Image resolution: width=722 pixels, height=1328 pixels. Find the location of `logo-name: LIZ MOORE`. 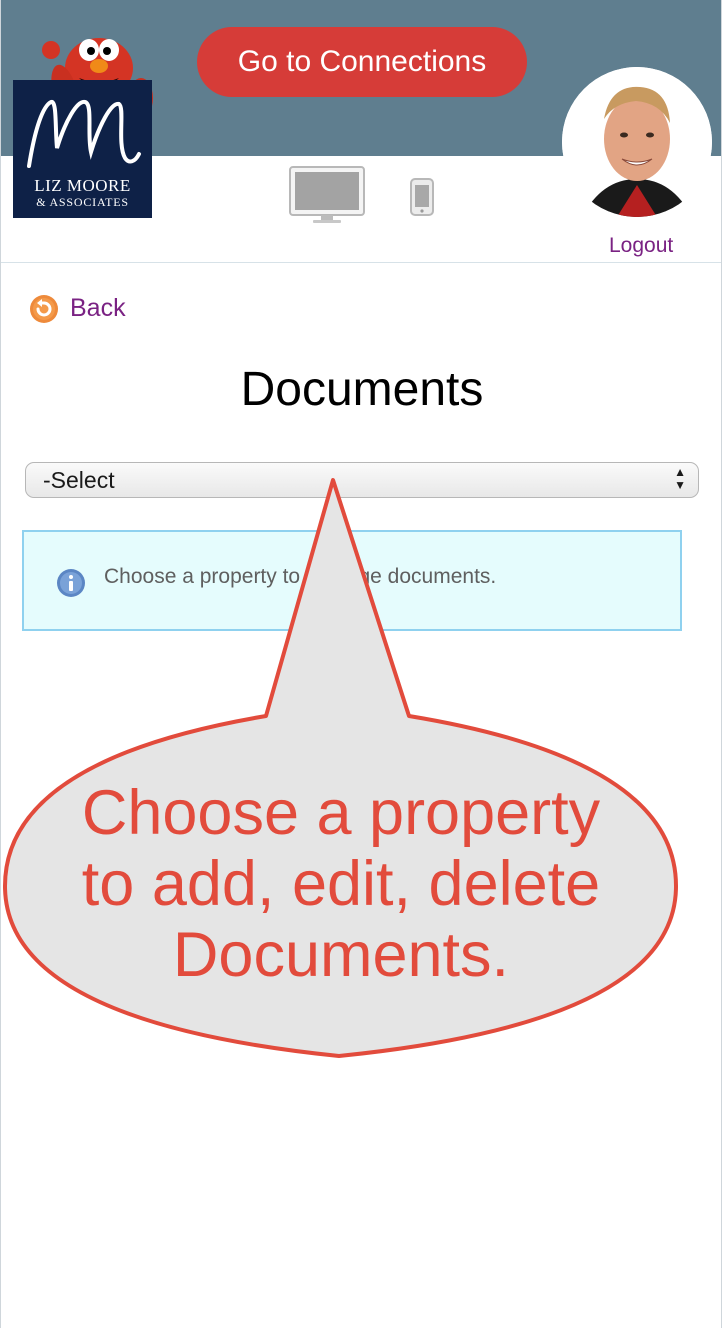

logo-name: LIZ MOORE is located at coordinates (82, 185).